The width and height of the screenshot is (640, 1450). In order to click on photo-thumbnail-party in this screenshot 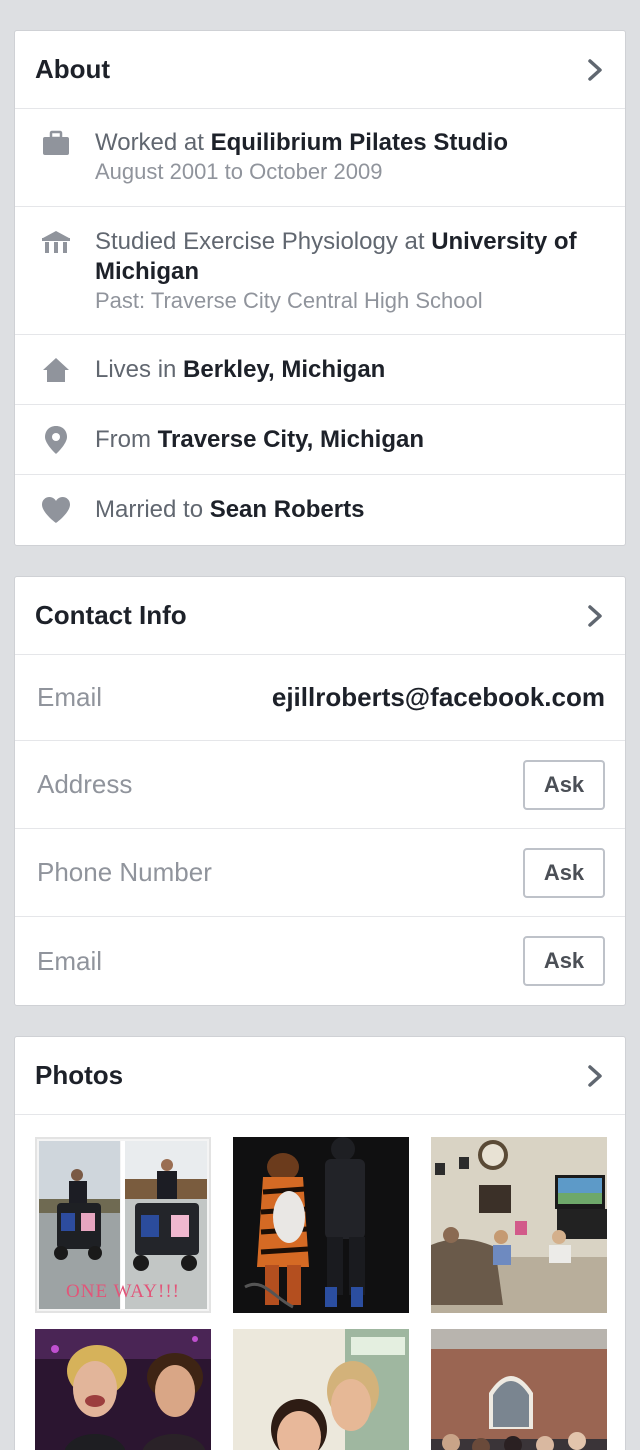, I will do `click(123, 1389)`.